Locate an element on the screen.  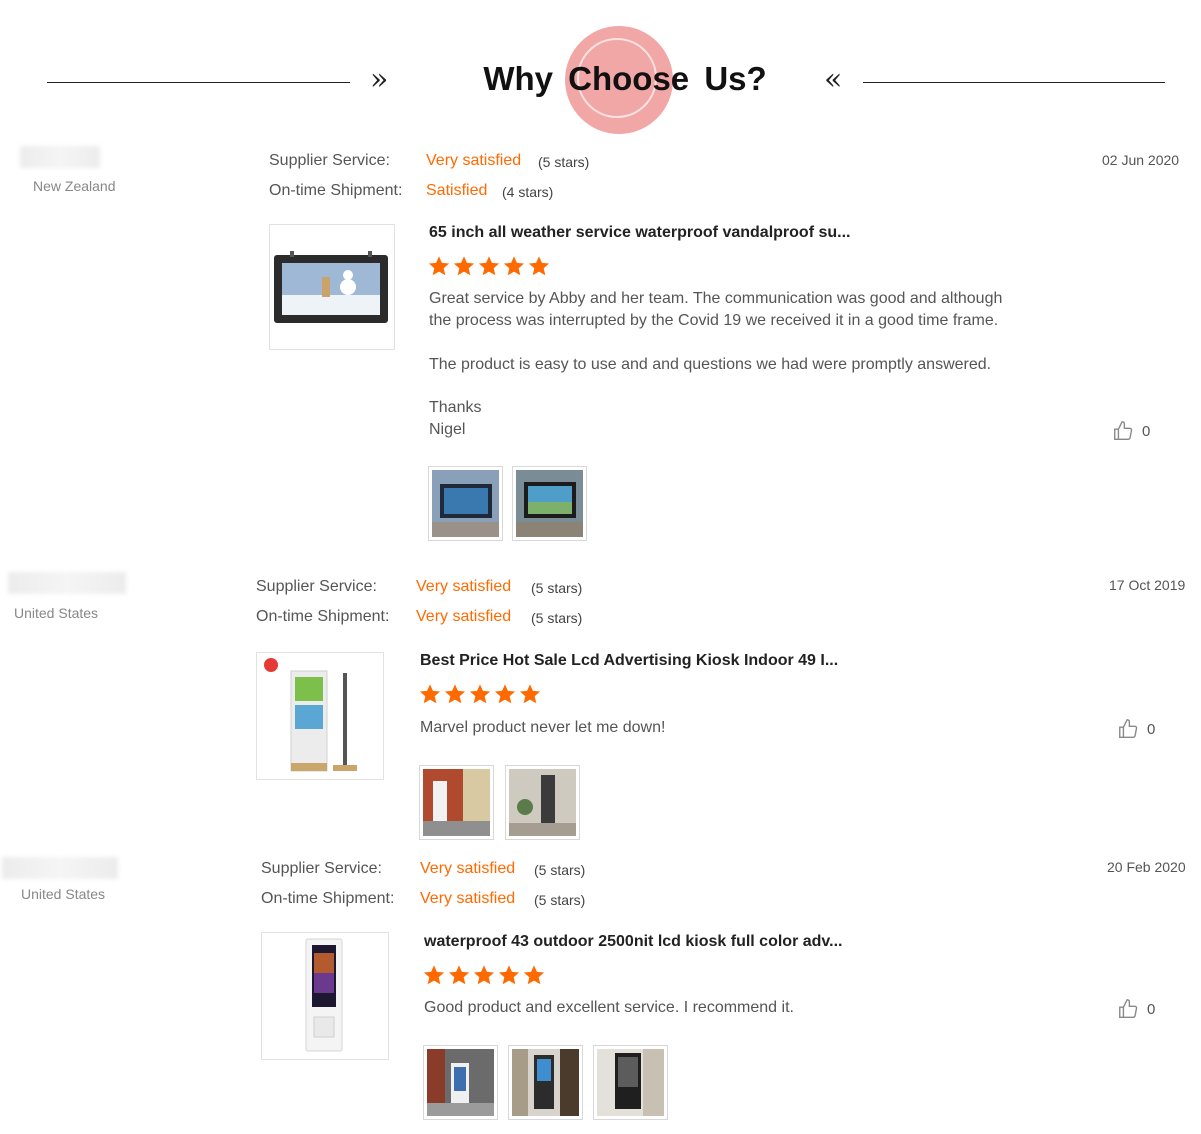
shipment-value: Satisfied is located at coordinates (457, 190).